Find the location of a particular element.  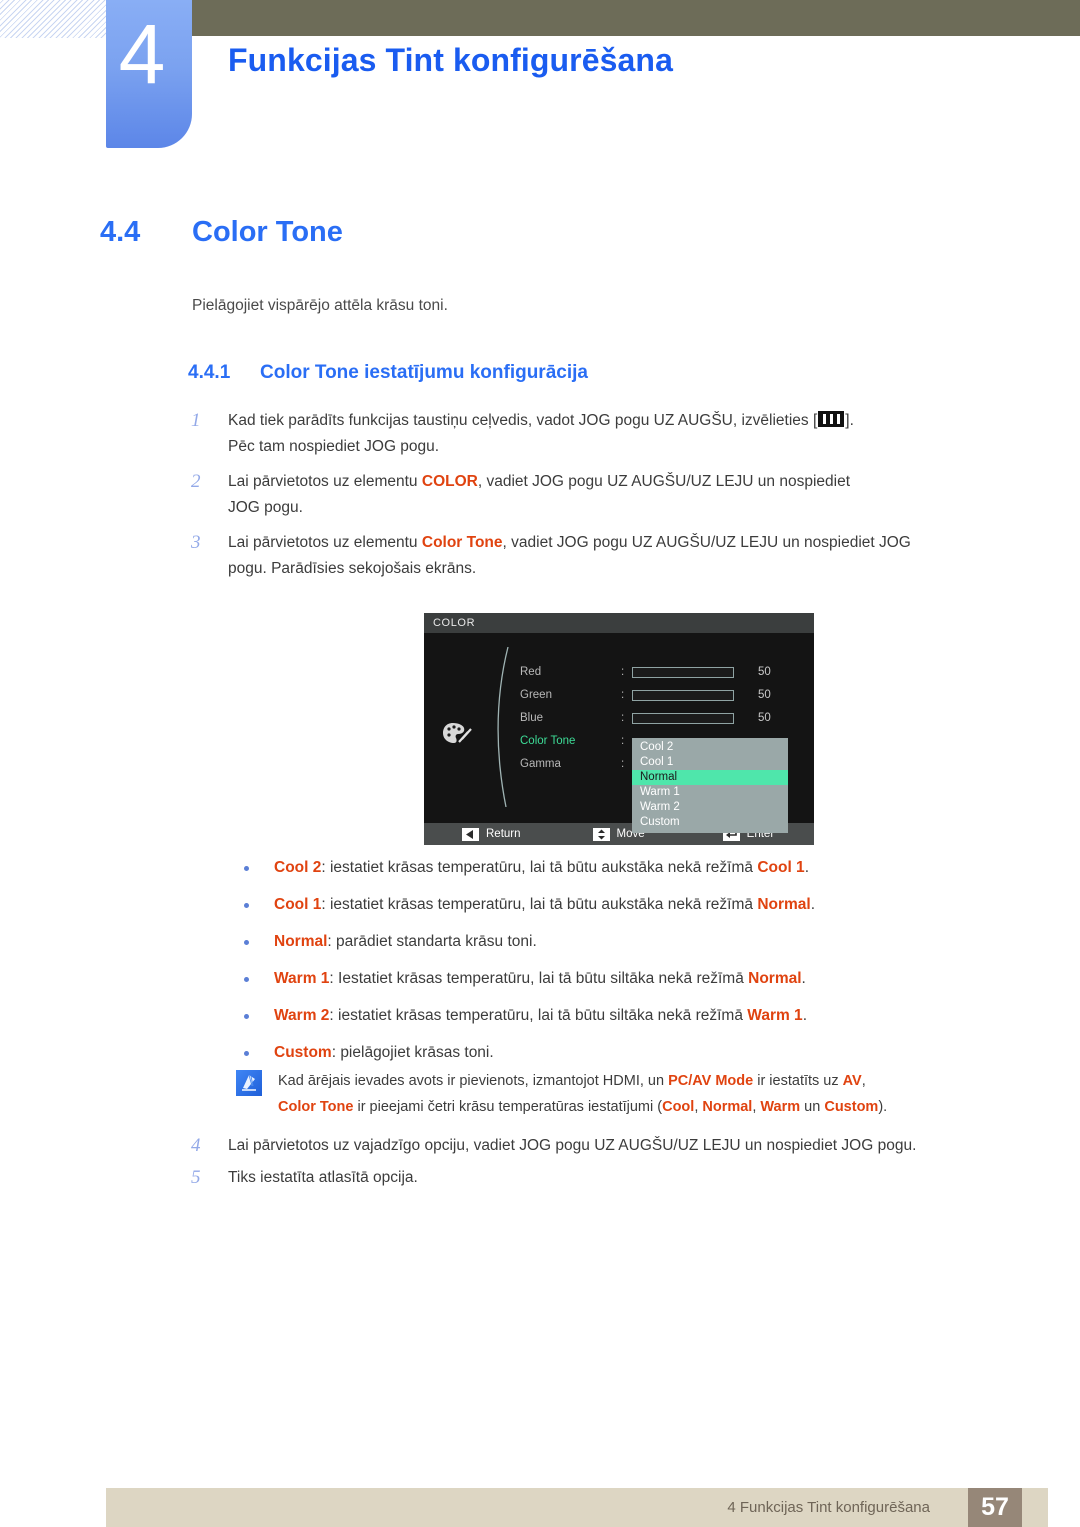

page-footer: 4 Funkcijas Tint konfigurēšana 57 is located at coordinates (577, 1507).